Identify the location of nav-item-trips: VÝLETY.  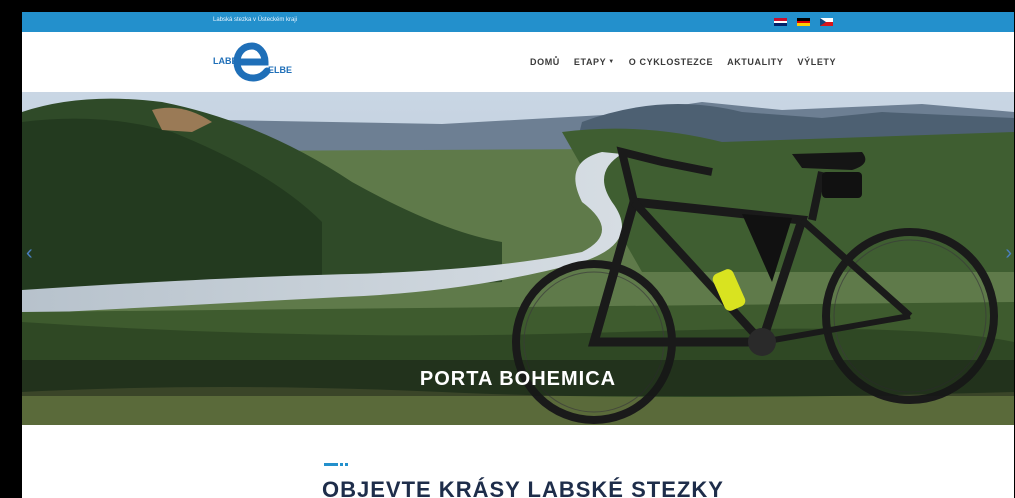
(817, 62).